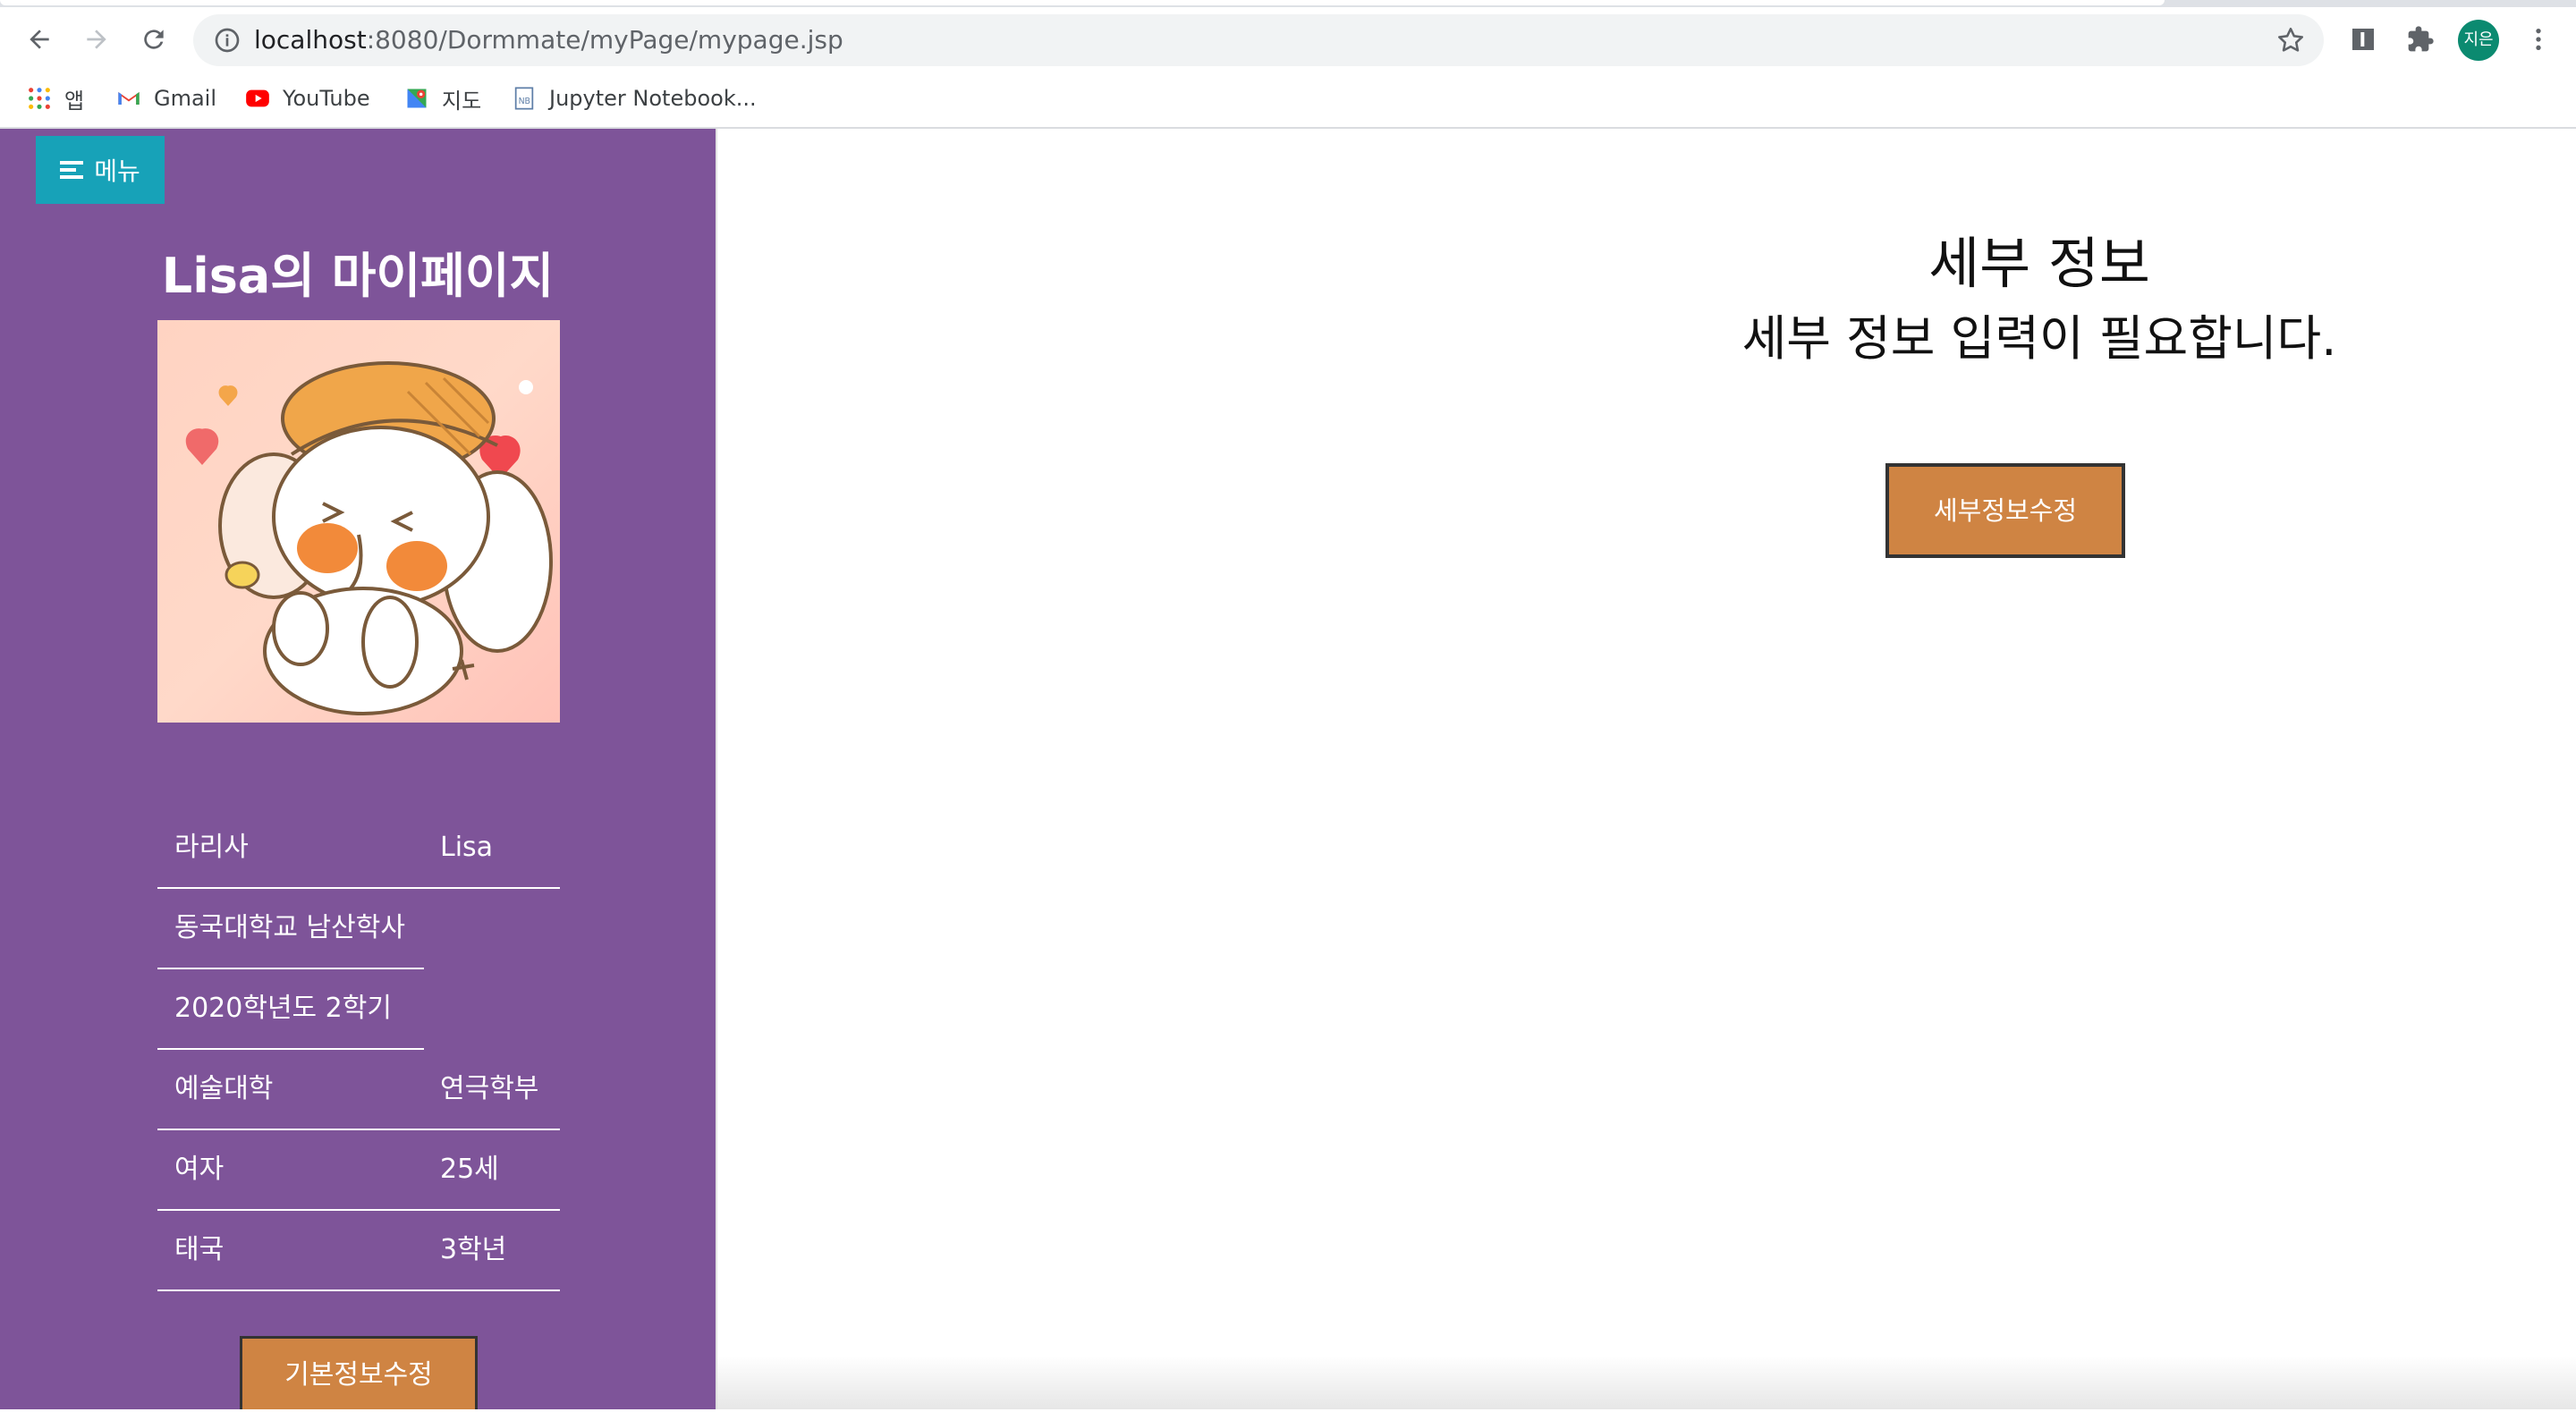 The height and width of the screenshot is (1412, 2576). I want to click on bookmark-youtube: YouTube, so click(307, 98).